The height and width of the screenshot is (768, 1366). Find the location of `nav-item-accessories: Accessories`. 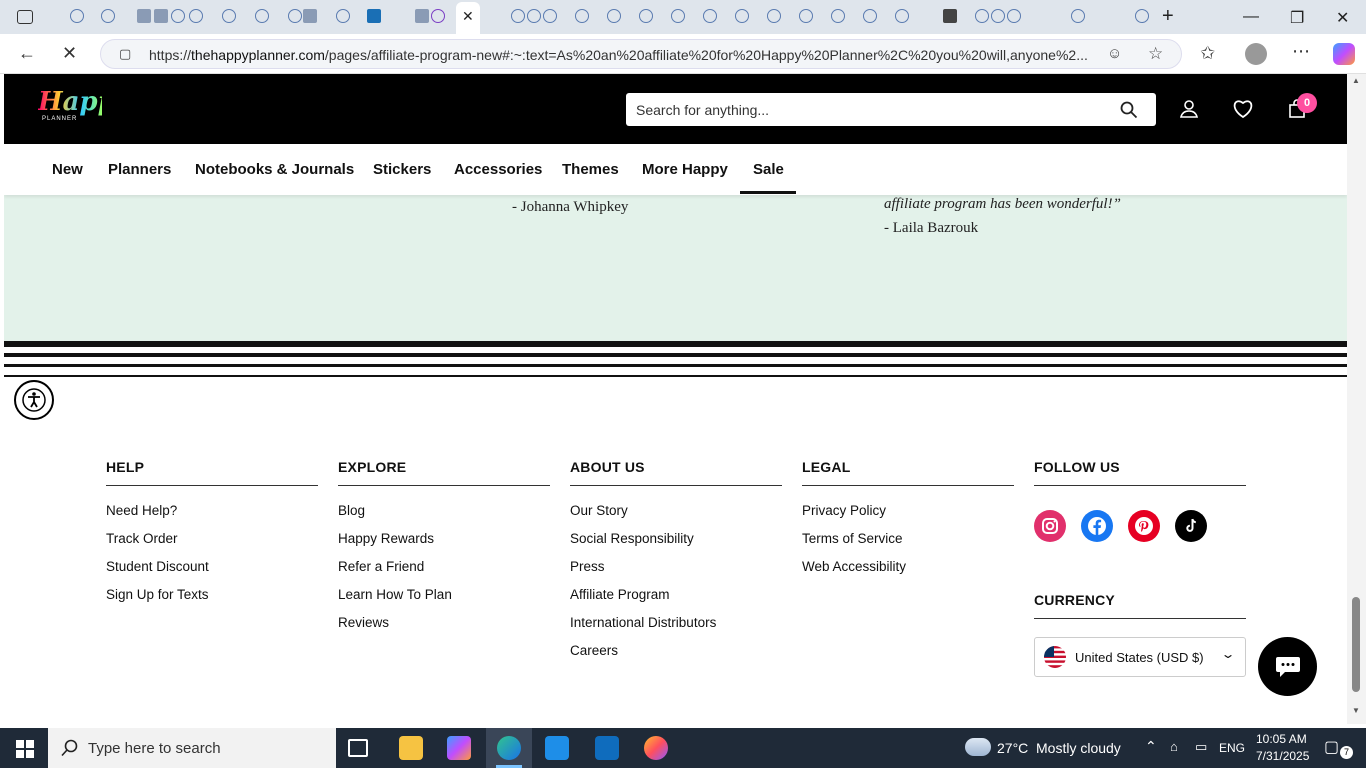

nav-item-accessories: Accessories is located at coordinates (498, 169).